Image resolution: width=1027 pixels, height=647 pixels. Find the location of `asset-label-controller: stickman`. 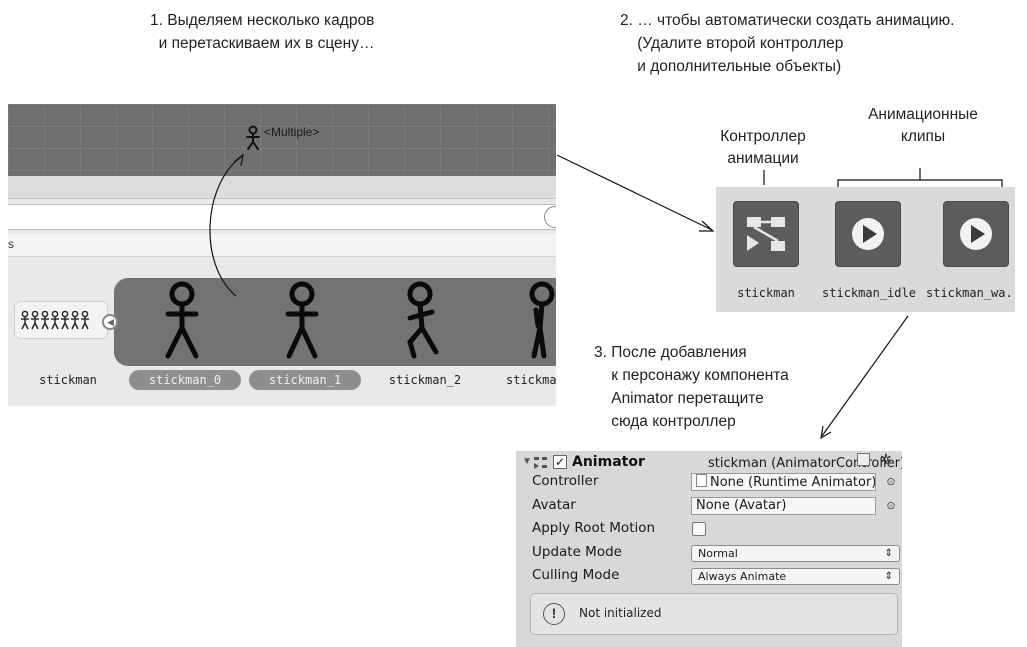

asset-label-controller: stickman is located at coordinates (766, 293).